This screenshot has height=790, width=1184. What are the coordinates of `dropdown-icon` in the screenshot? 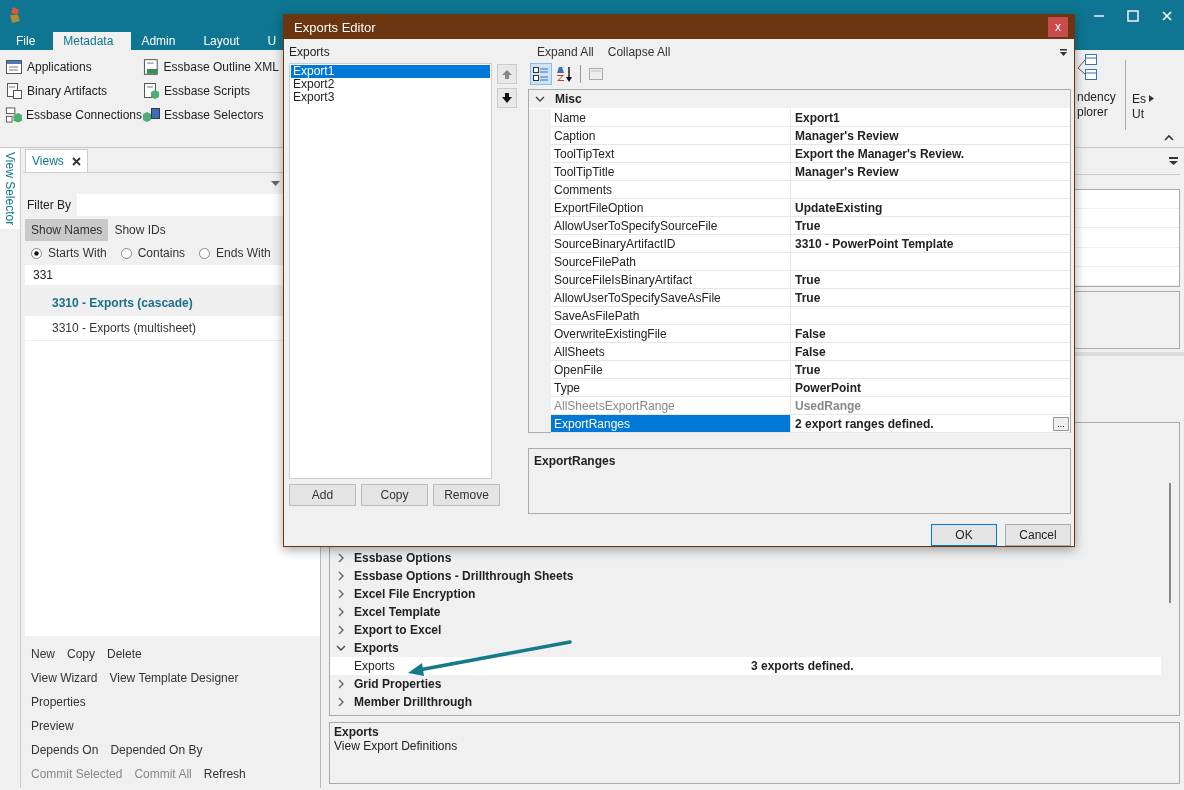 It's located at (275, 183).